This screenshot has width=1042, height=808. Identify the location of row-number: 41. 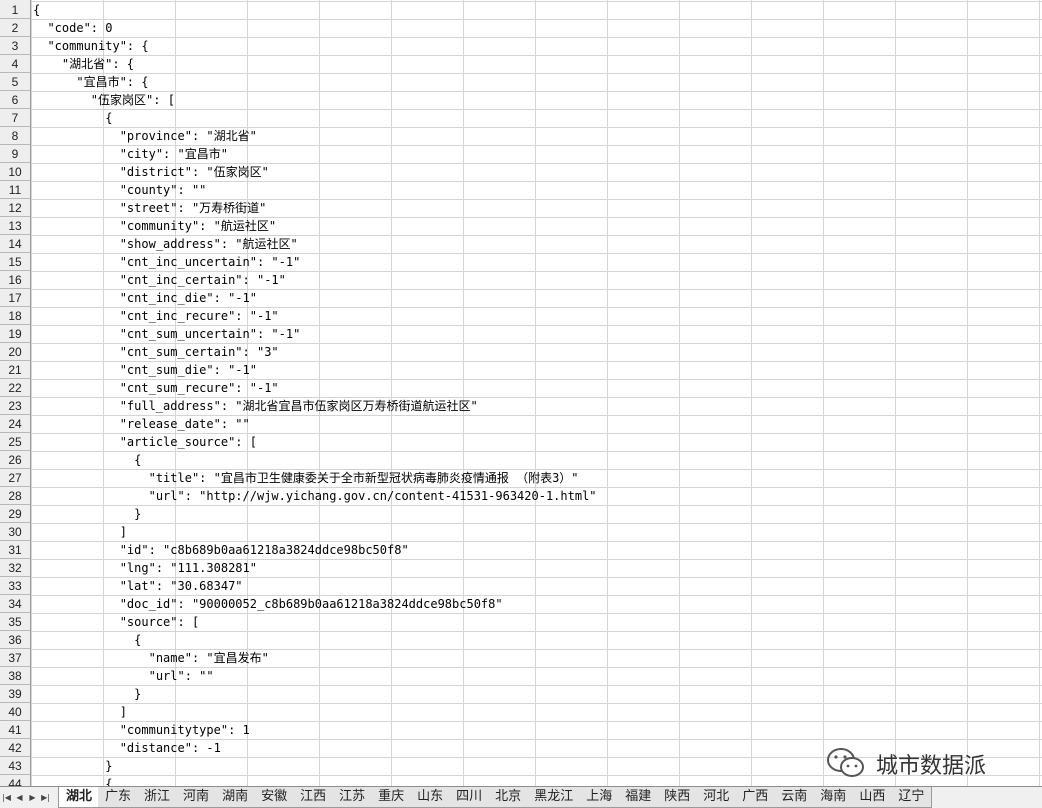
(15, 730).